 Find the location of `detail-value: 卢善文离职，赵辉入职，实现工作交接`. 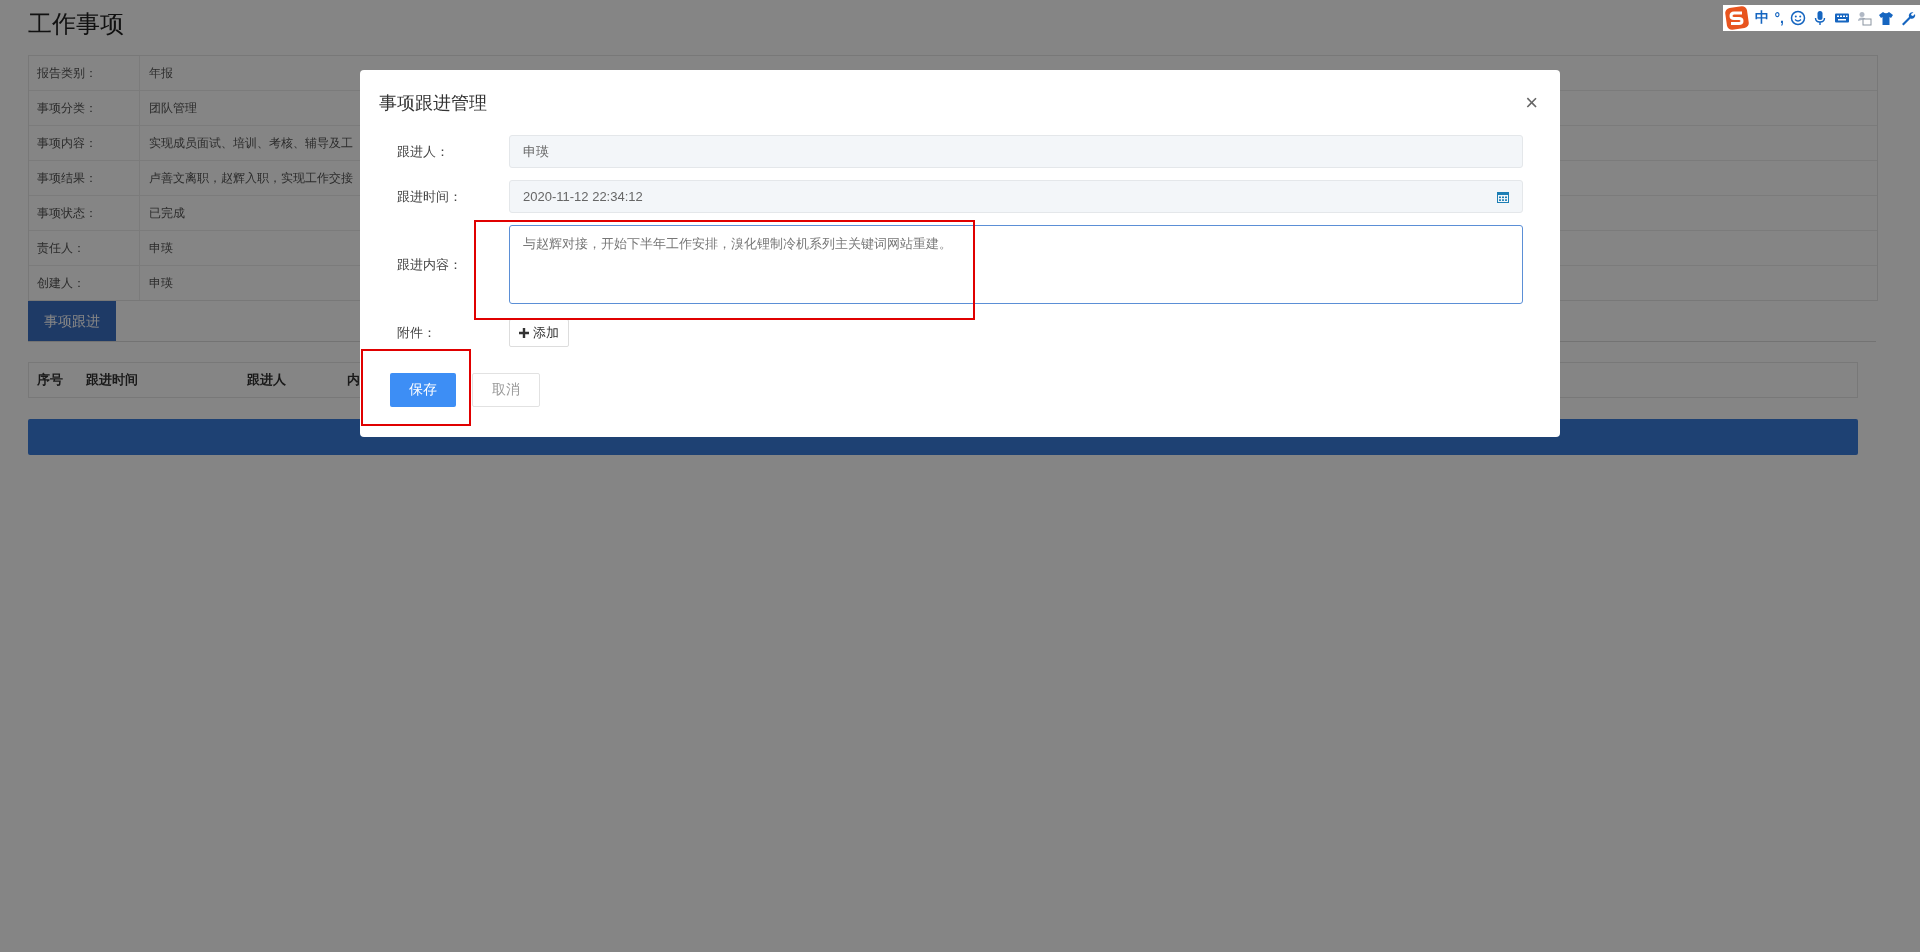

detail-value: 卢善文离职，赵辉入职，实现工作交接 is located at coordinates (250, 178).